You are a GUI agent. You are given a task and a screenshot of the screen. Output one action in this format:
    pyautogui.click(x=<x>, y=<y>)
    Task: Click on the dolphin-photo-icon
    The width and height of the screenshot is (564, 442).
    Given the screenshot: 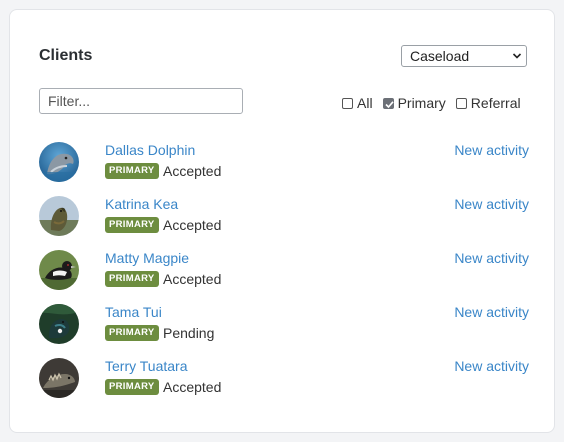 What is the action you would take?
    pyautogui.click(x=59, y=162)
    